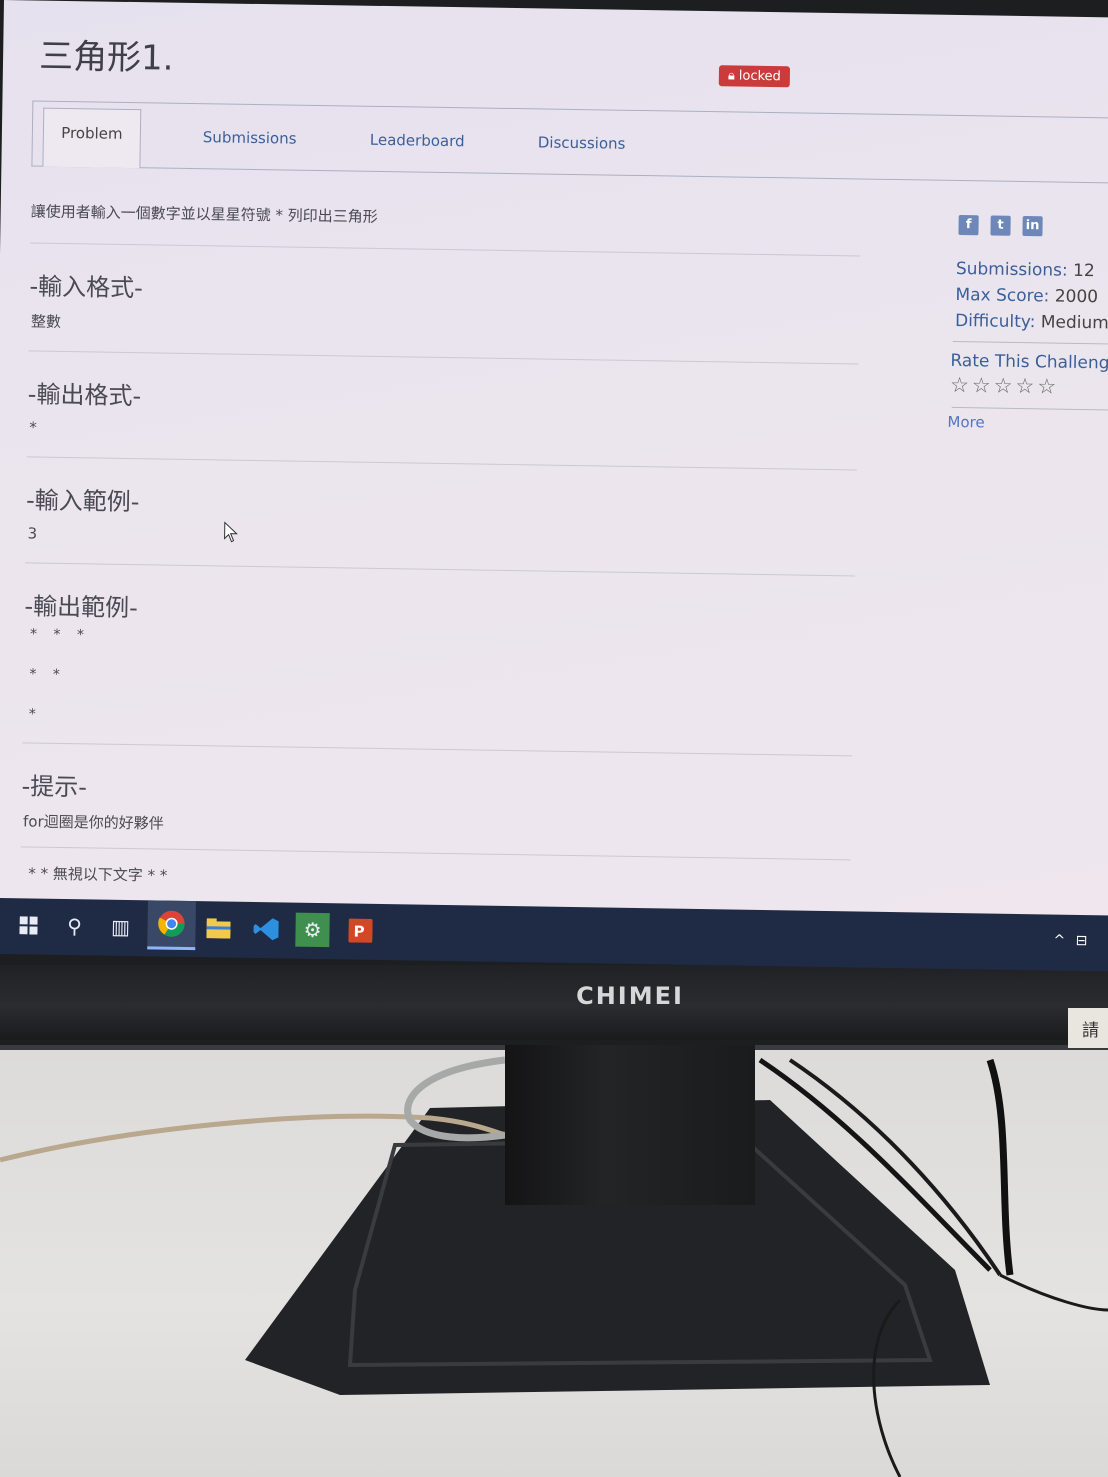 This screenshot has height=1477, width=1108. What do you see at coordinates (1074, 323) in the screenshot?
I see `difficulty-value: Medium` at bounding box center [1074, 323].